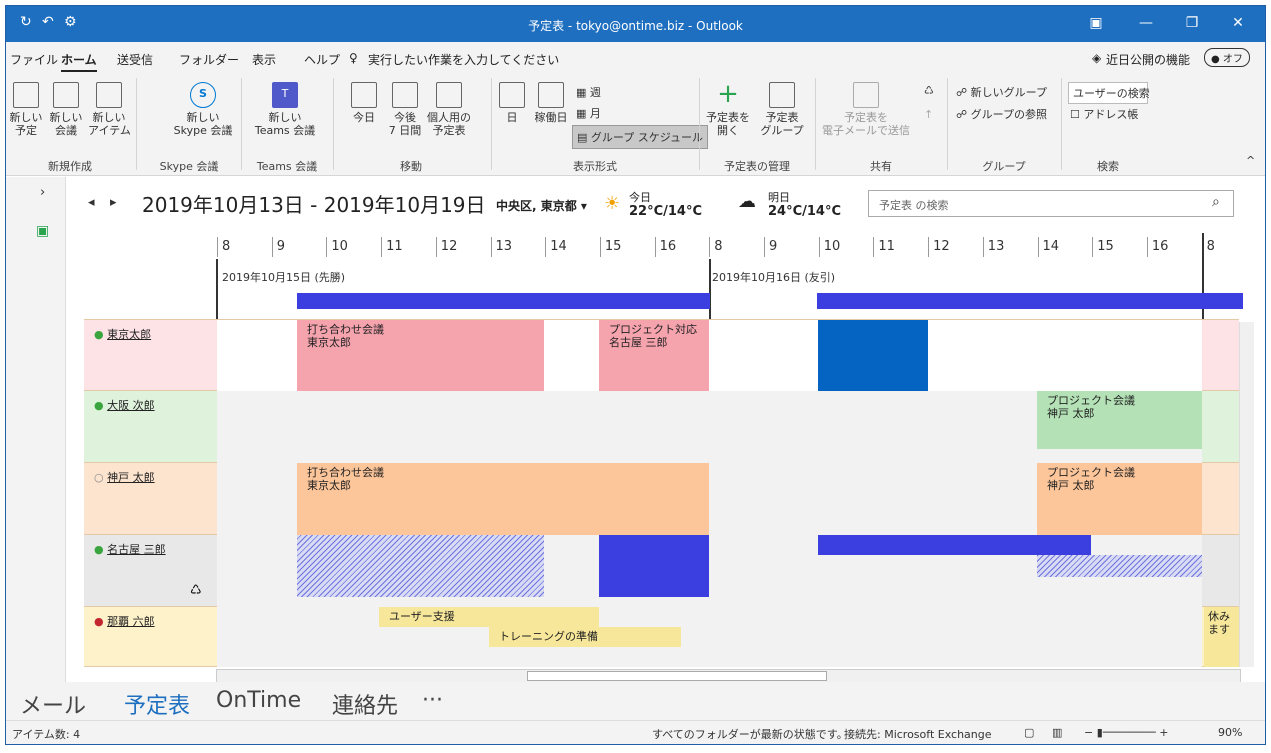 The image size is (1271, 753). What do you see at coordinates (866, 109) in the screenshot?
I see `email-calendar-button: 予定表を 電子メールで送信` at bounding box center [866, 109].